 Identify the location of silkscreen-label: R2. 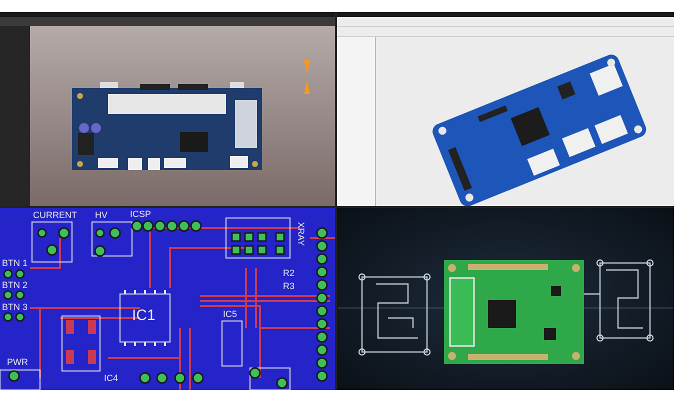
(289, 273).